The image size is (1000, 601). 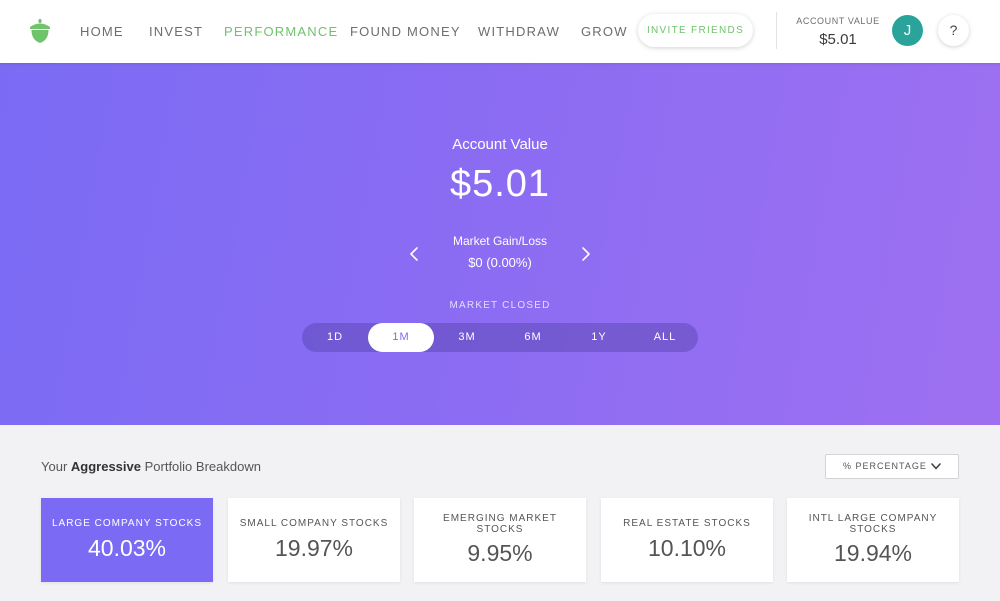 I want to click on portfolio-breakdown-title: Your Aggressive Portfolio Breakdown, so click(x=151, y=466).